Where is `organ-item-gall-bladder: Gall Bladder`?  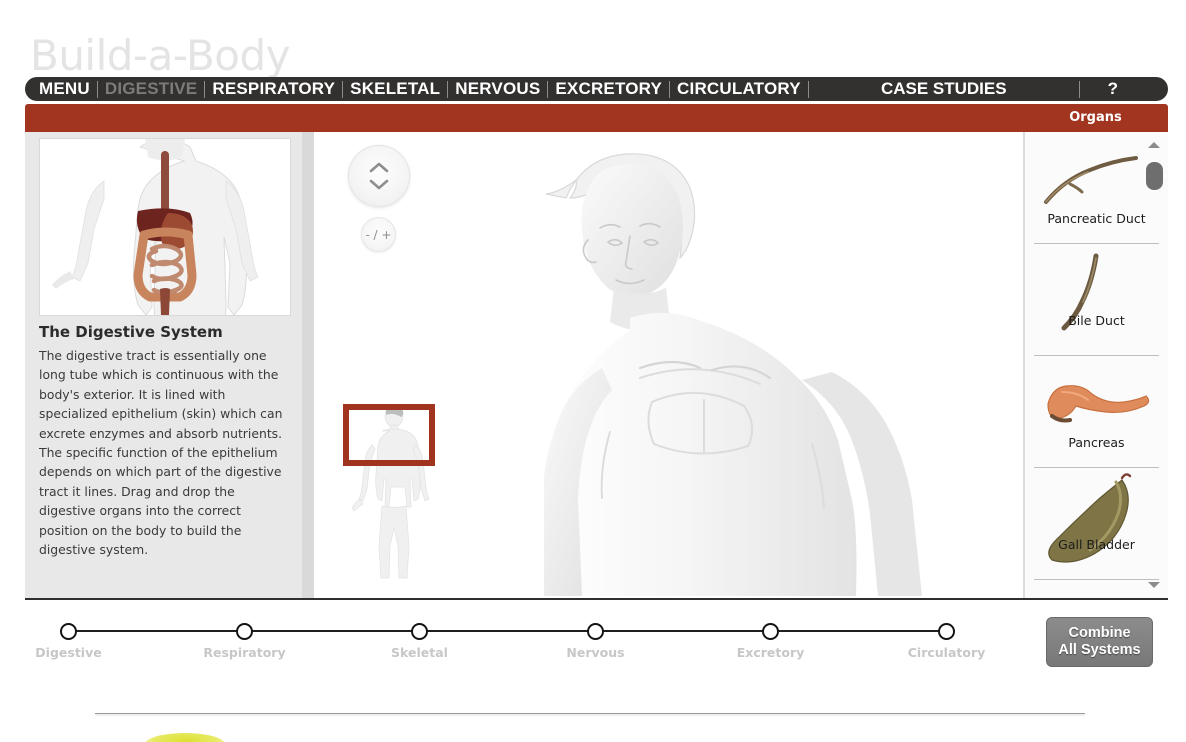
organ-item-gall-bladder: Gall Bladder is located at coordinates (1096, 524).